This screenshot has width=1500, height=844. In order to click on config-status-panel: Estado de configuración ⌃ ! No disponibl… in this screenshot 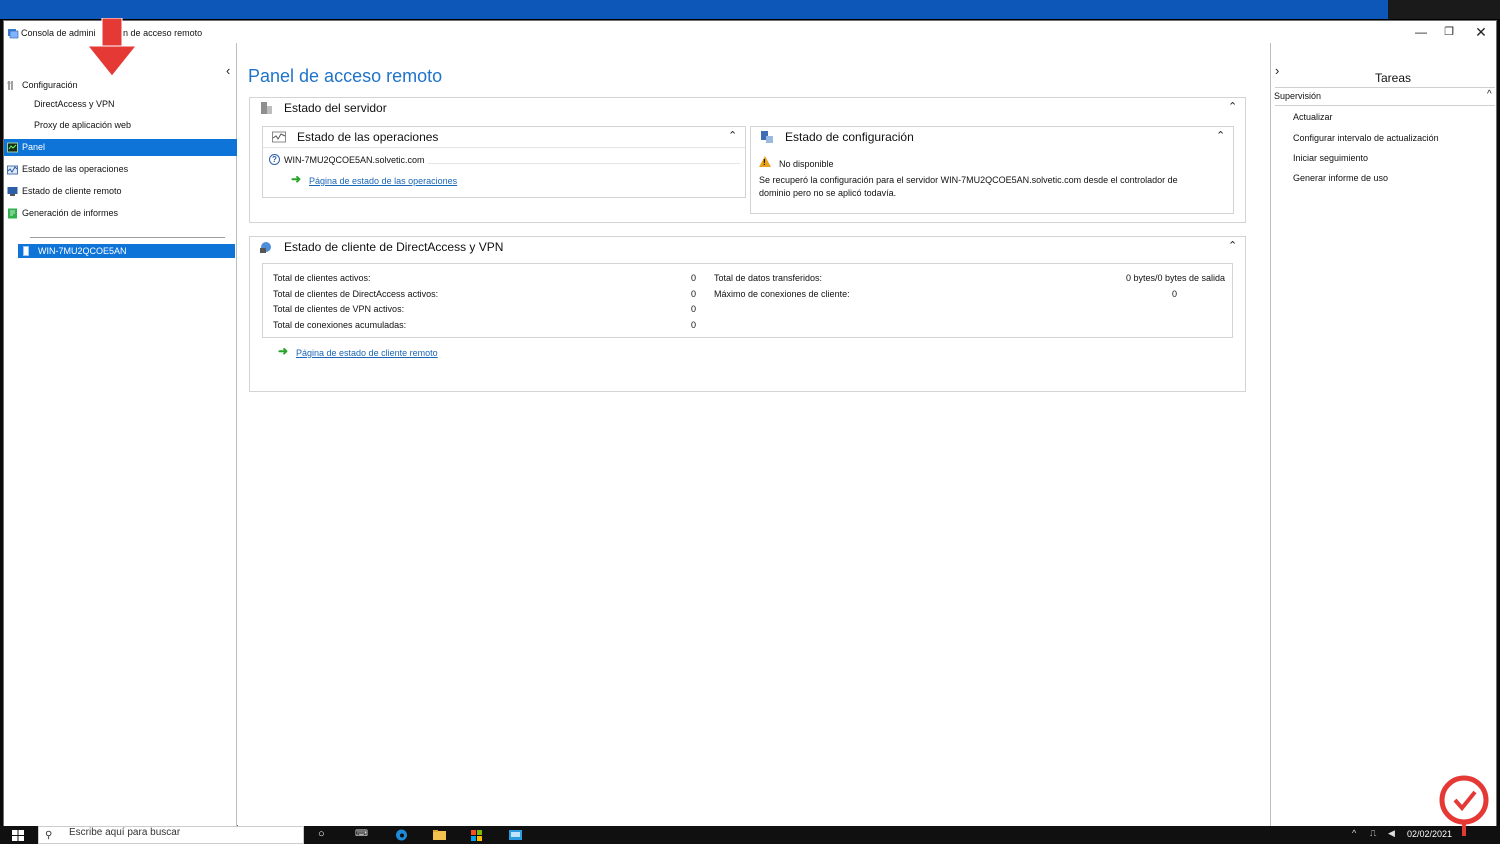, I will do `click(992, 170)`.